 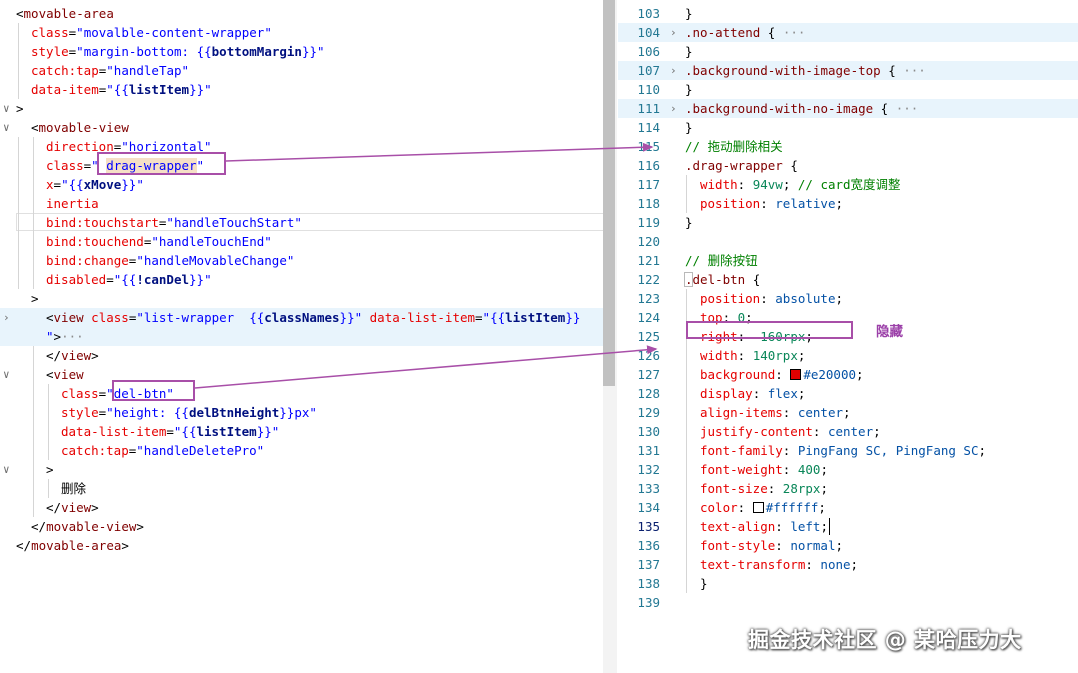 I want to click on arrow-drag-wrapper, so click(x=439, y=152).